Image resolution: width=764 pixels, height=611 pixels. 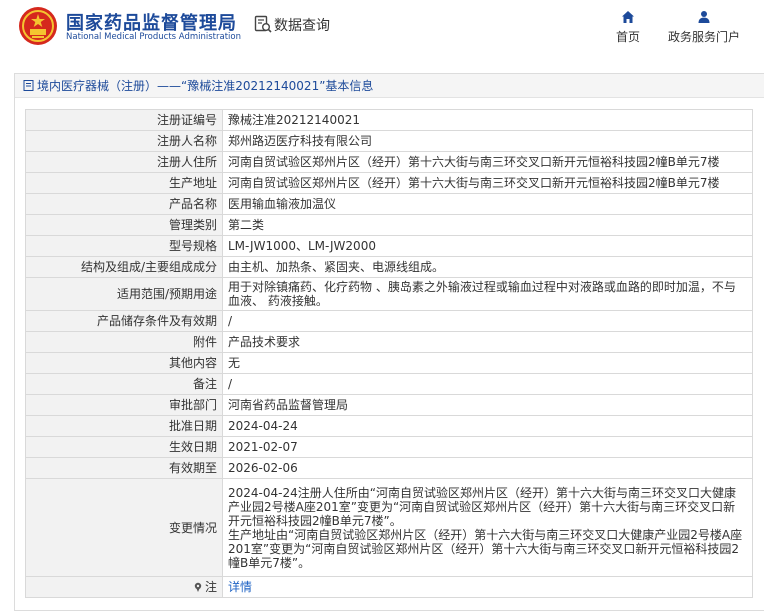 I want to click on field-label: 有效期至, so click(x=124, y=468).